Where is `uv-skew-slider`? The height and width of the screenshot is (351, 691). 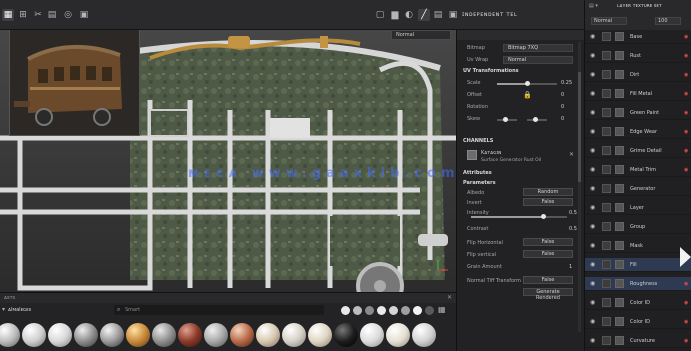 uv-skew-slider is located at coordinates (507, 119).